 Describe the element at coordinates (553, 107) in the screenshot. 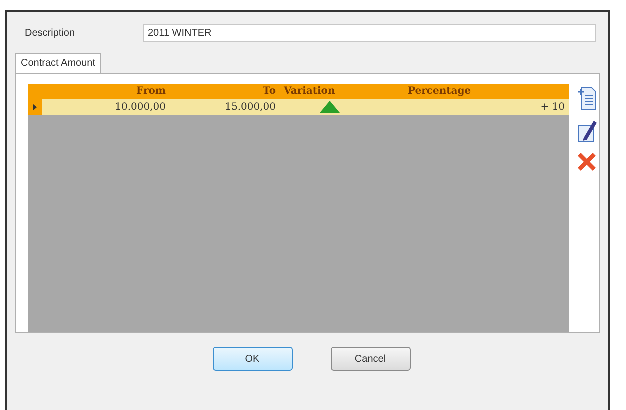

I see `table-cell-text: + 10` at that location.